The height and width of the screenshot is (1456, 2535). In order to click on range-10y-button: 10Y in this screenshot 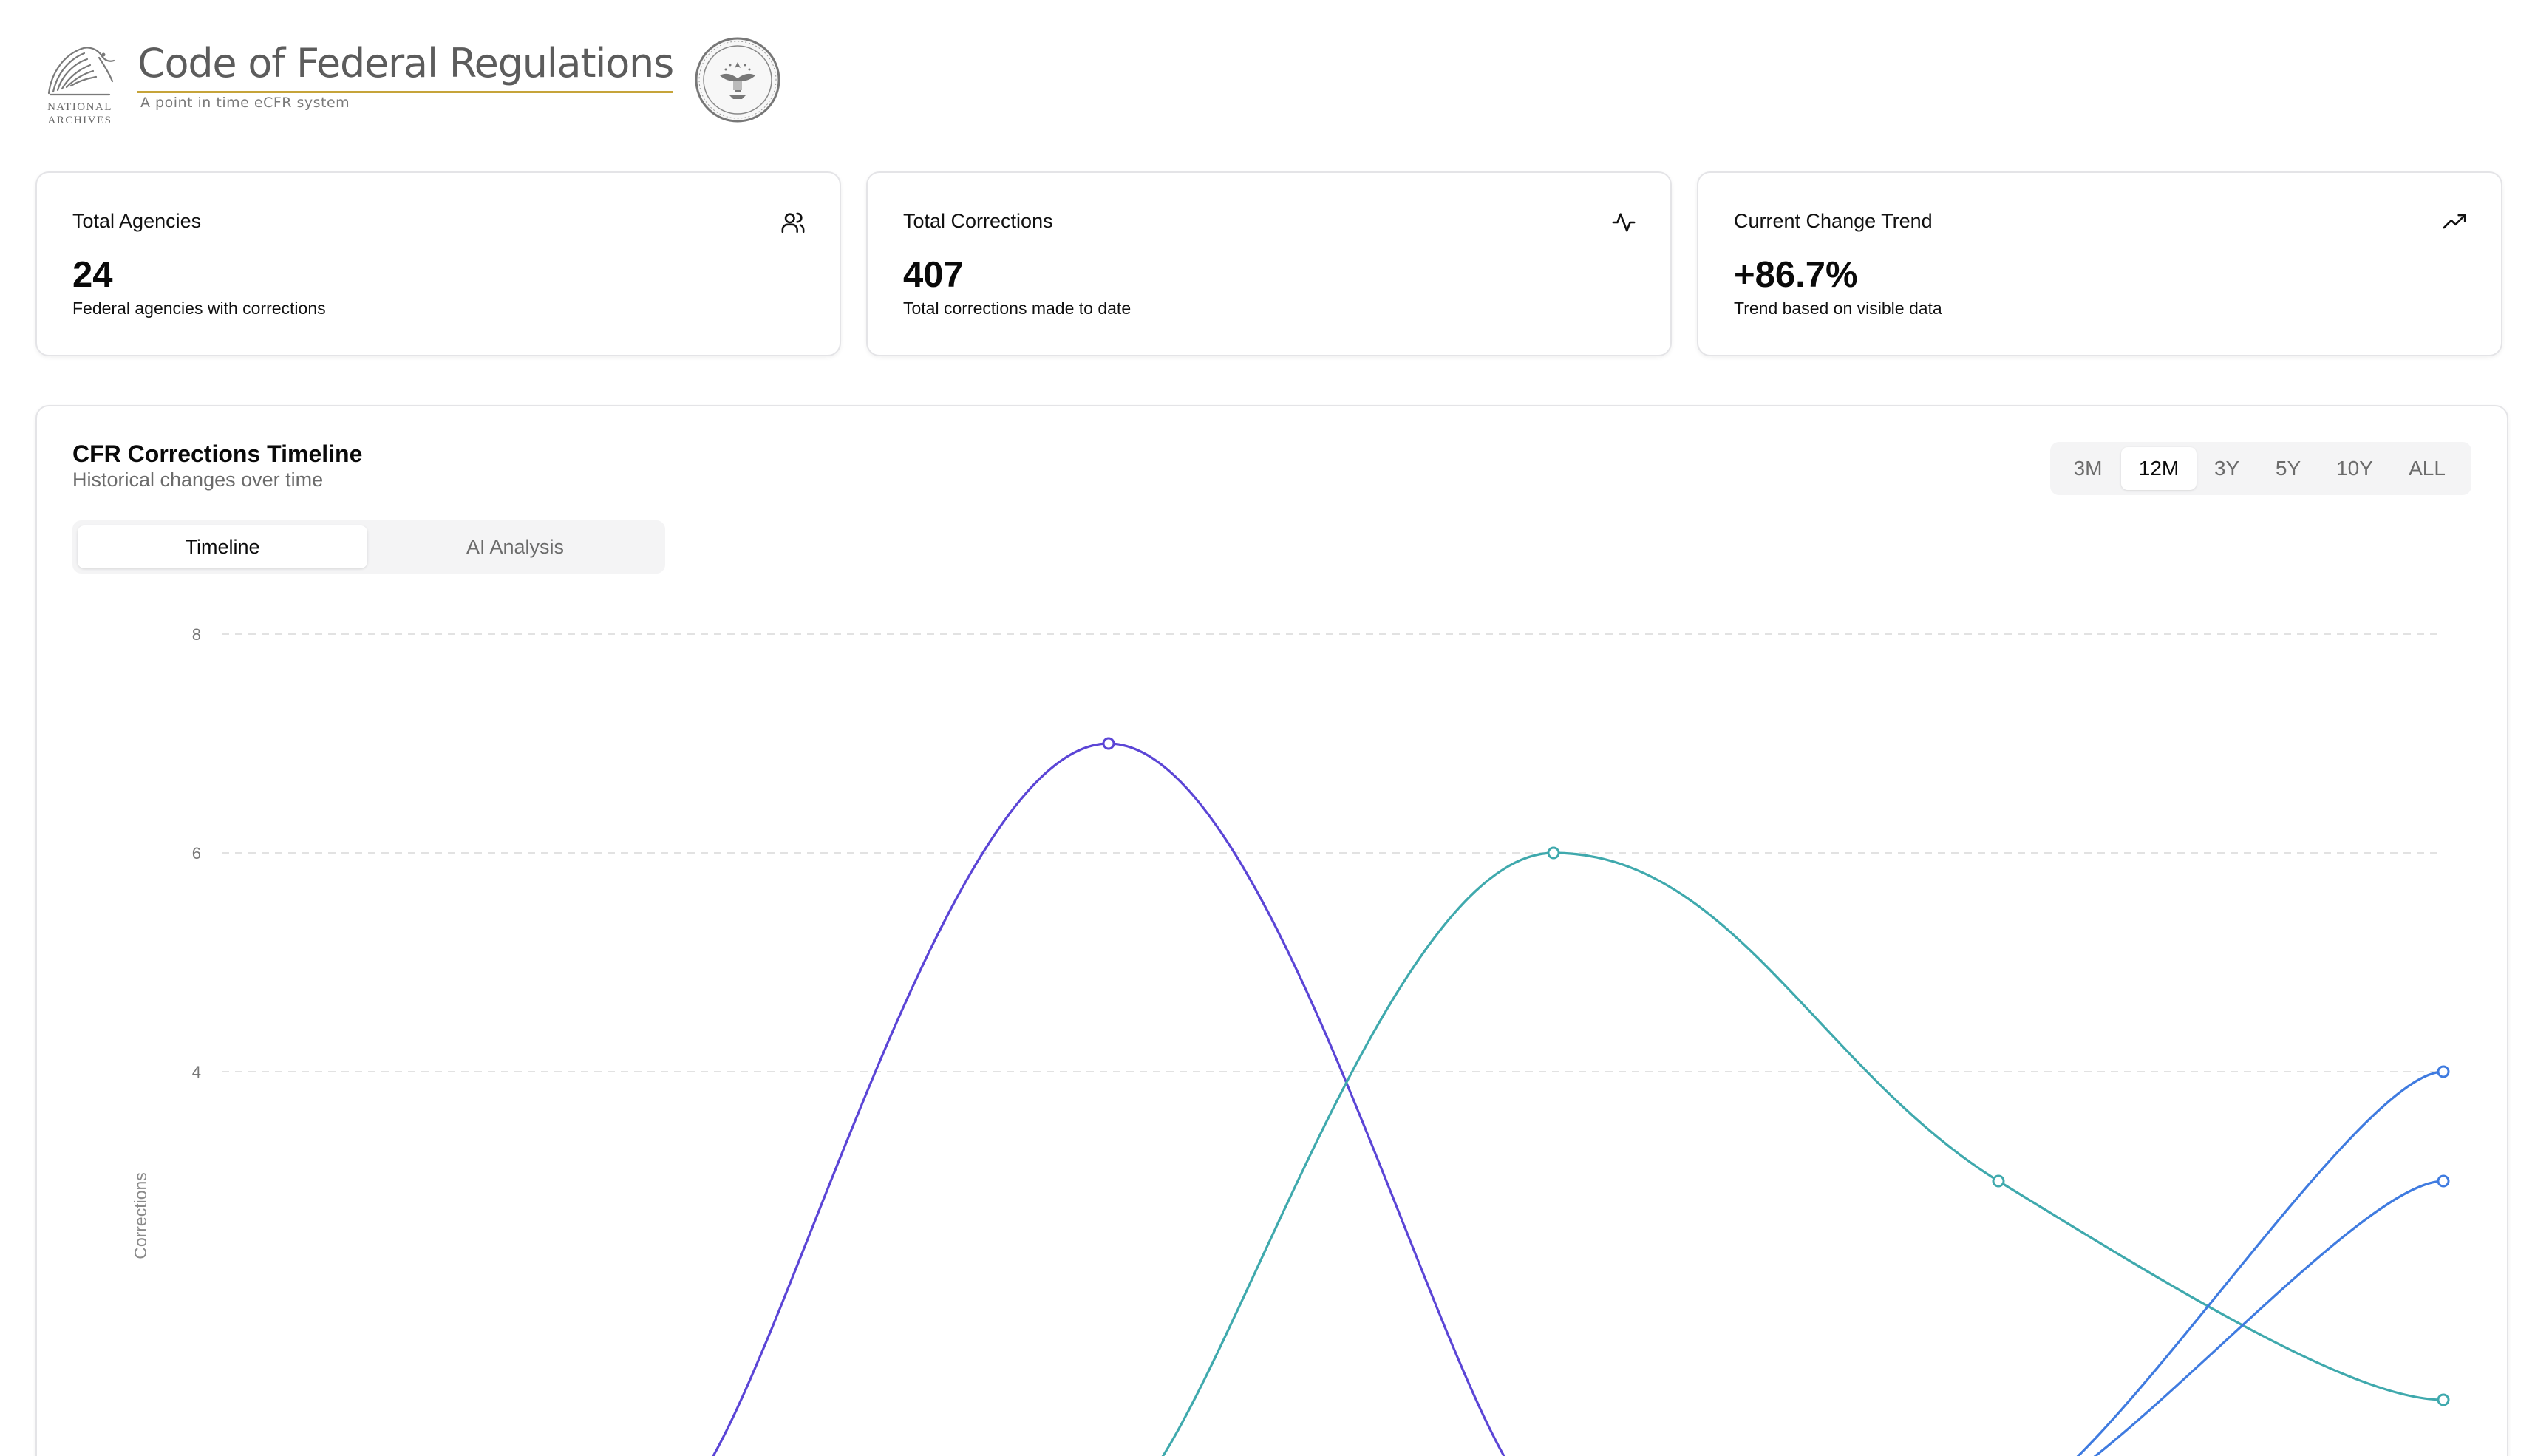, I will do `click(2354, 468)`.